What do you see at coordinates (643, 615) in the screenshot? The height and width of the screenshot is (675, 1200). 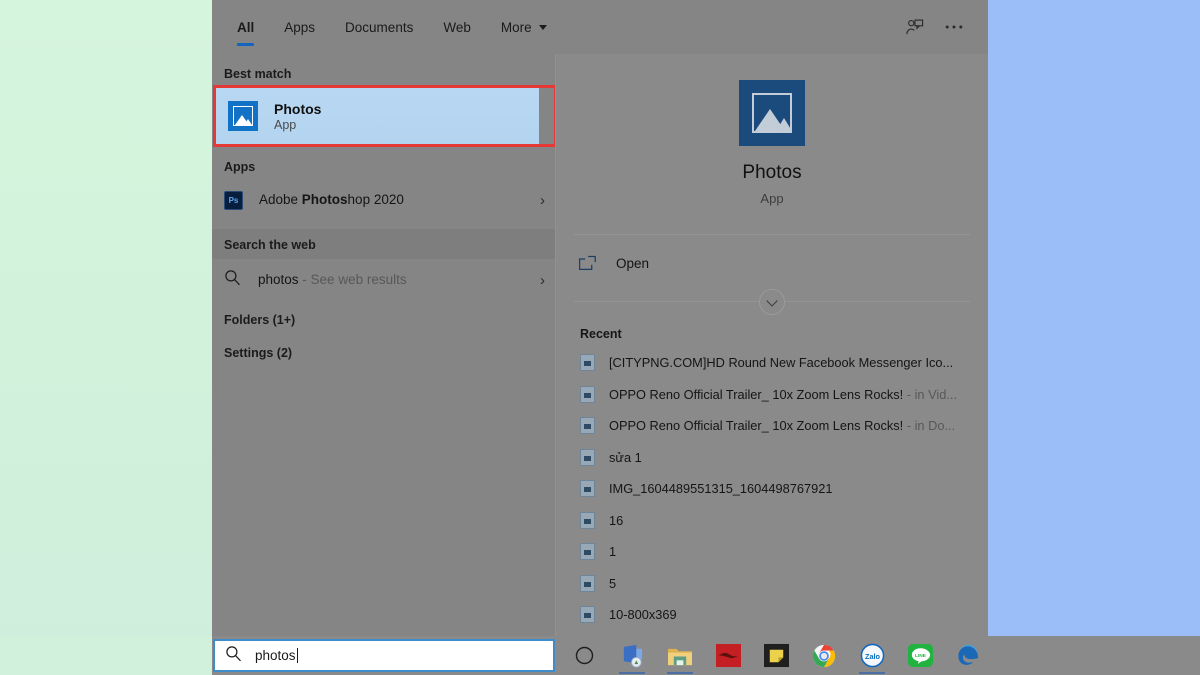 I see `list-item-label: 10-800x369` at bounding box center [643, 615].